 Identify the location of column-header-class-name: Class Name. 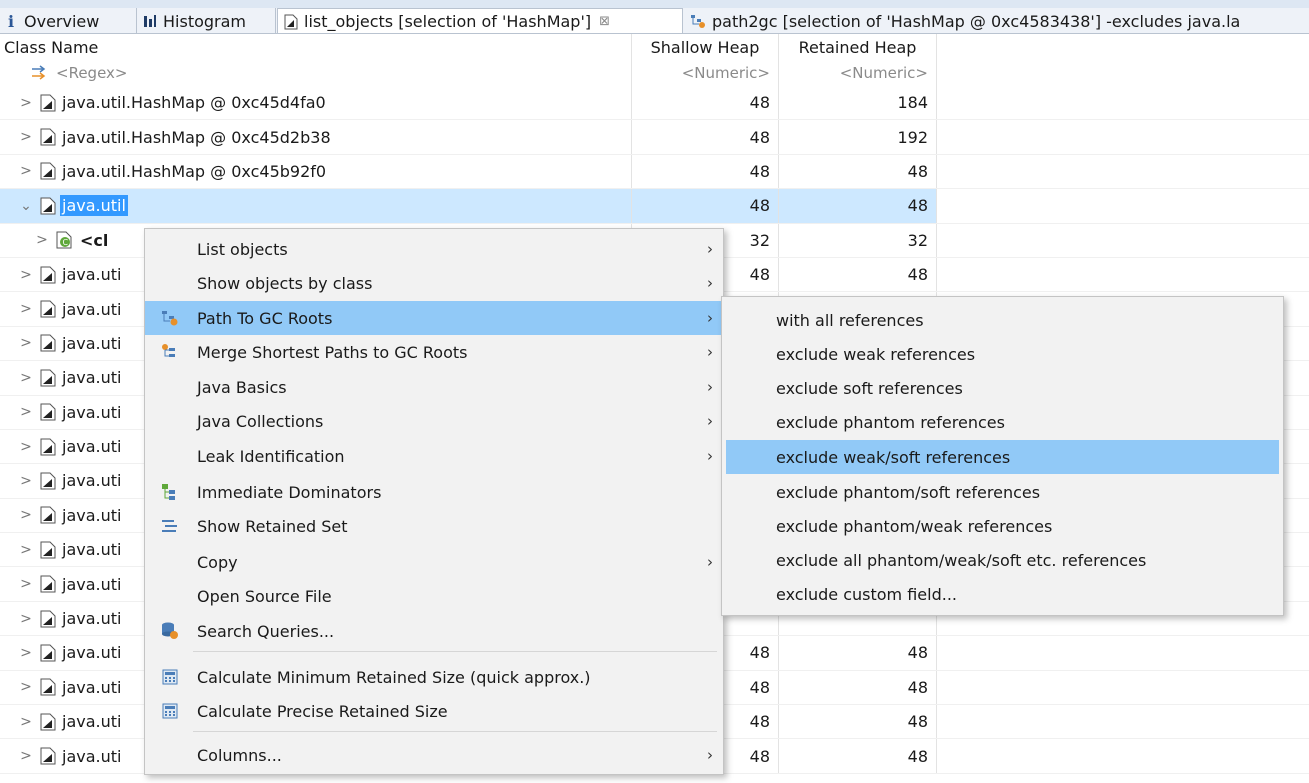
(316, 47).